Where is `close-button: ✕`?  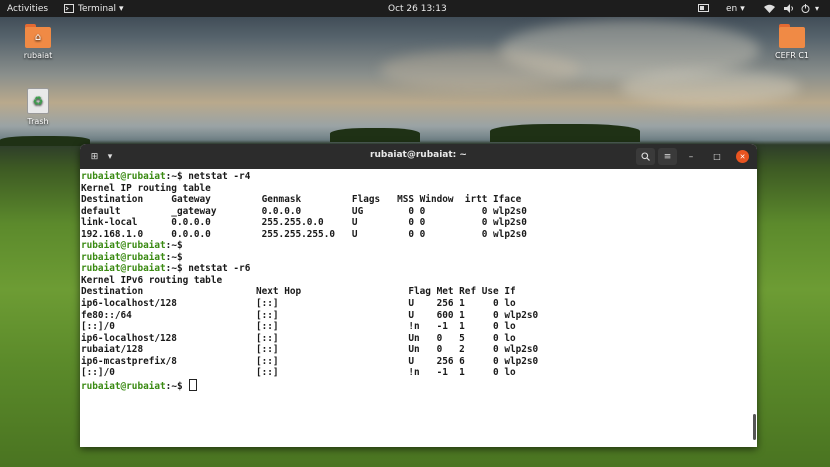
close-button: ✕ is located at coordinates (742, 156).